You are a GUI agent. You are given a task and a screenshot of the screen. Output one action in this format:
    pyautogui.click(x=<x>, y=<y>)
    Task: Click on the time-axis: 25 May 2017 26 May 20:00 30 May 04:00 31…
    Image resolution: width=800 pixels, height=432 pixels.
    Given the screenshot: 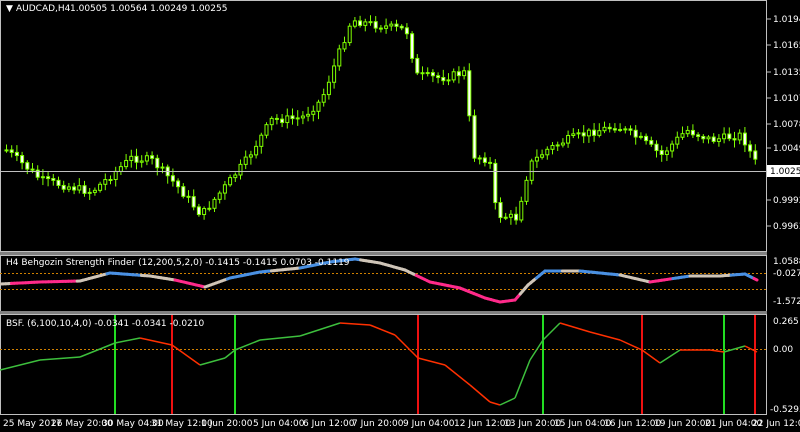 What is the action you would take?
    pyautogui.click(x=401, y=424)
    